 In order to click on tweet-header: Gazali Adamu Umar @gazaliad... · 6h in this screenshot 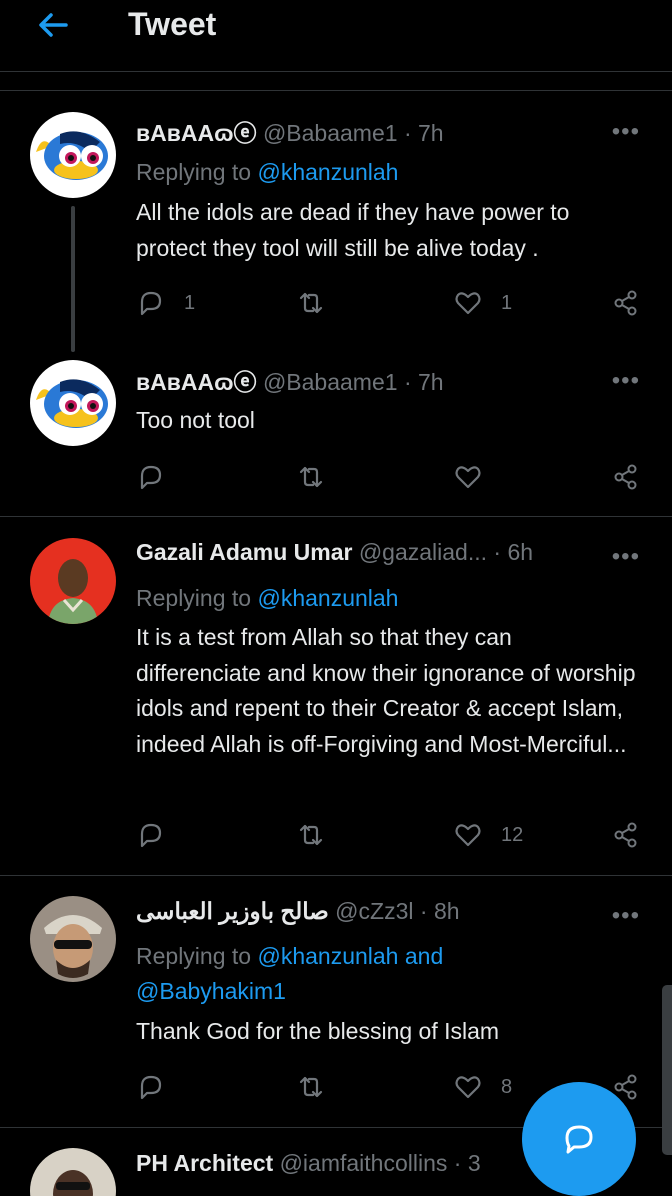, I will do `click(334, 555)`.